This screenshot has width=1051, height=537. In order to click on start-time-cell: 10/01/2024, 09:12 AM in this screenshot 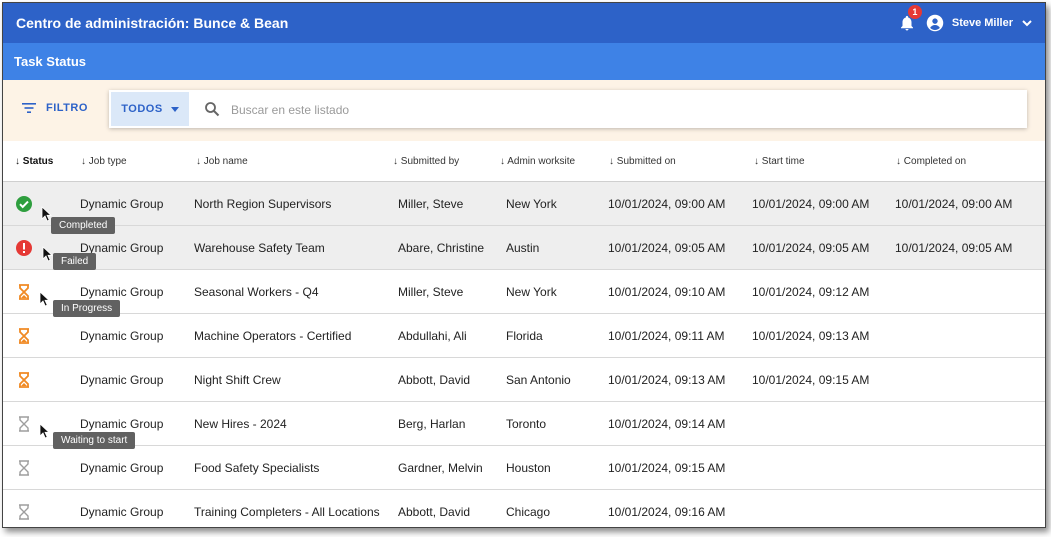, I will do `click(811, 292)`.